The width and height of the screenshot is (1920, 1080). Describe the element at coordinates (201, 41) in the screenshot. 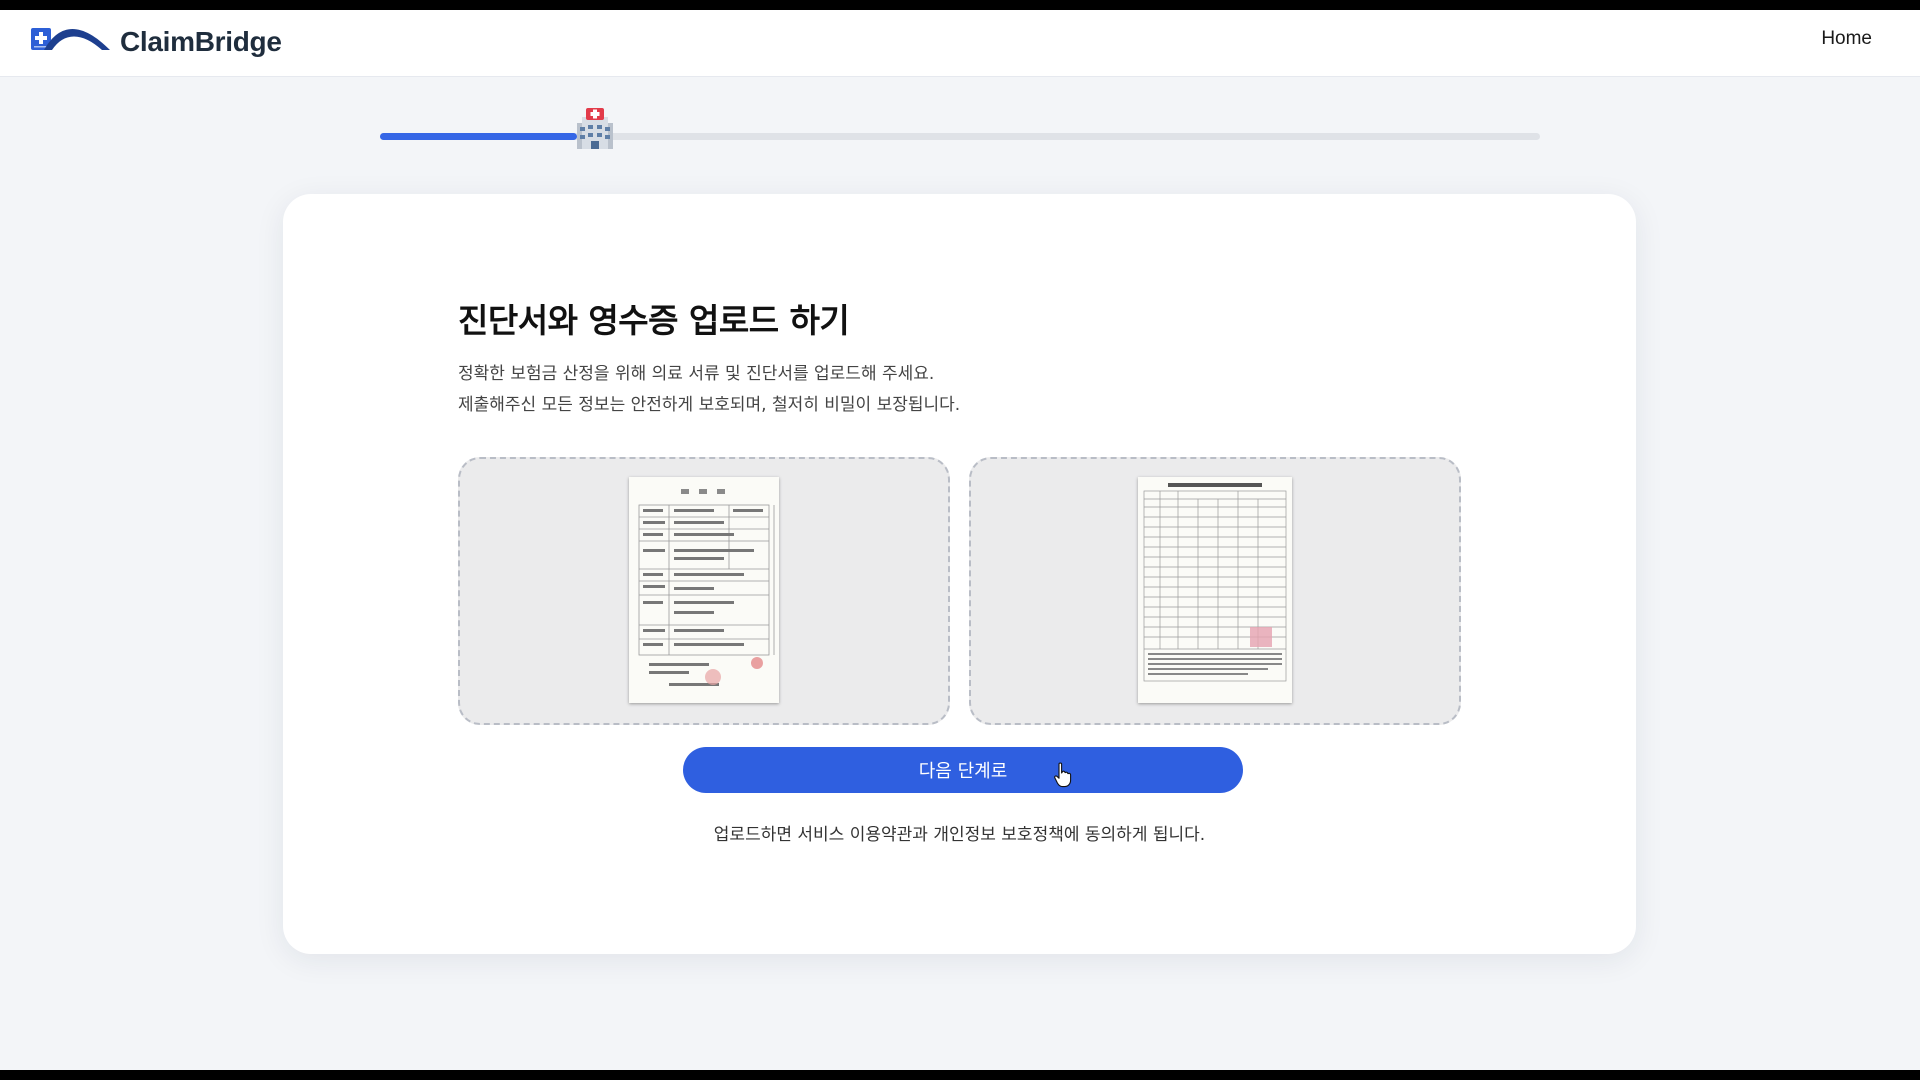

I see `brand-name: ClaimBridge` at that location.